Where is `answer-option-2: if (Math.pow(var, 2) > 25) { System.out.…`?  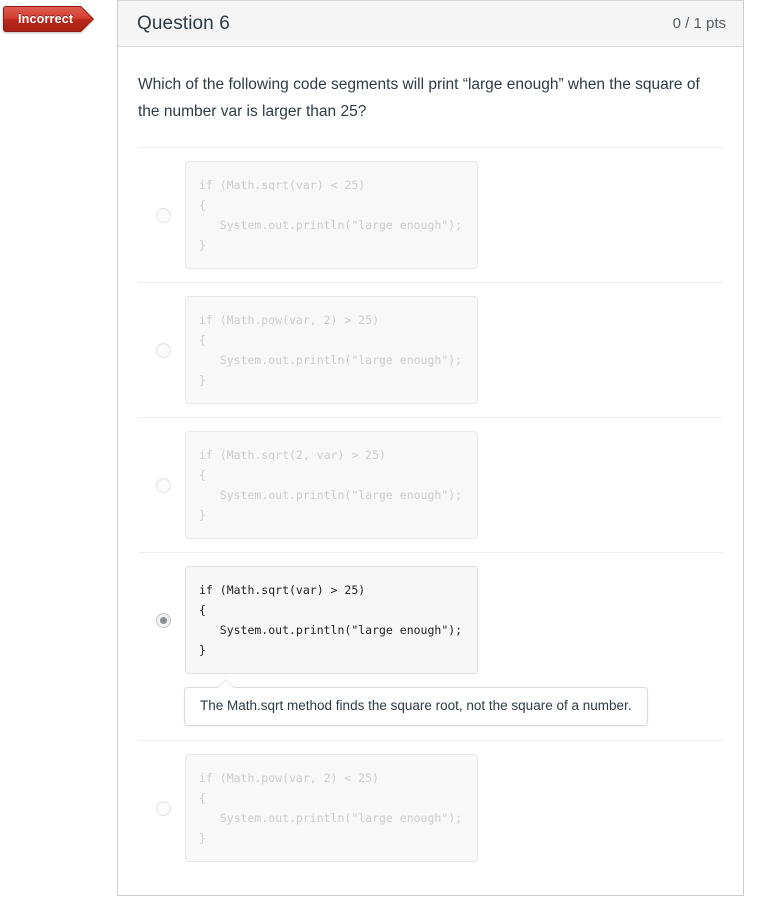 answer-option-2: if (Math.pow(var, 2) > 25) { System.out.… is located at coordinates (430, 349).